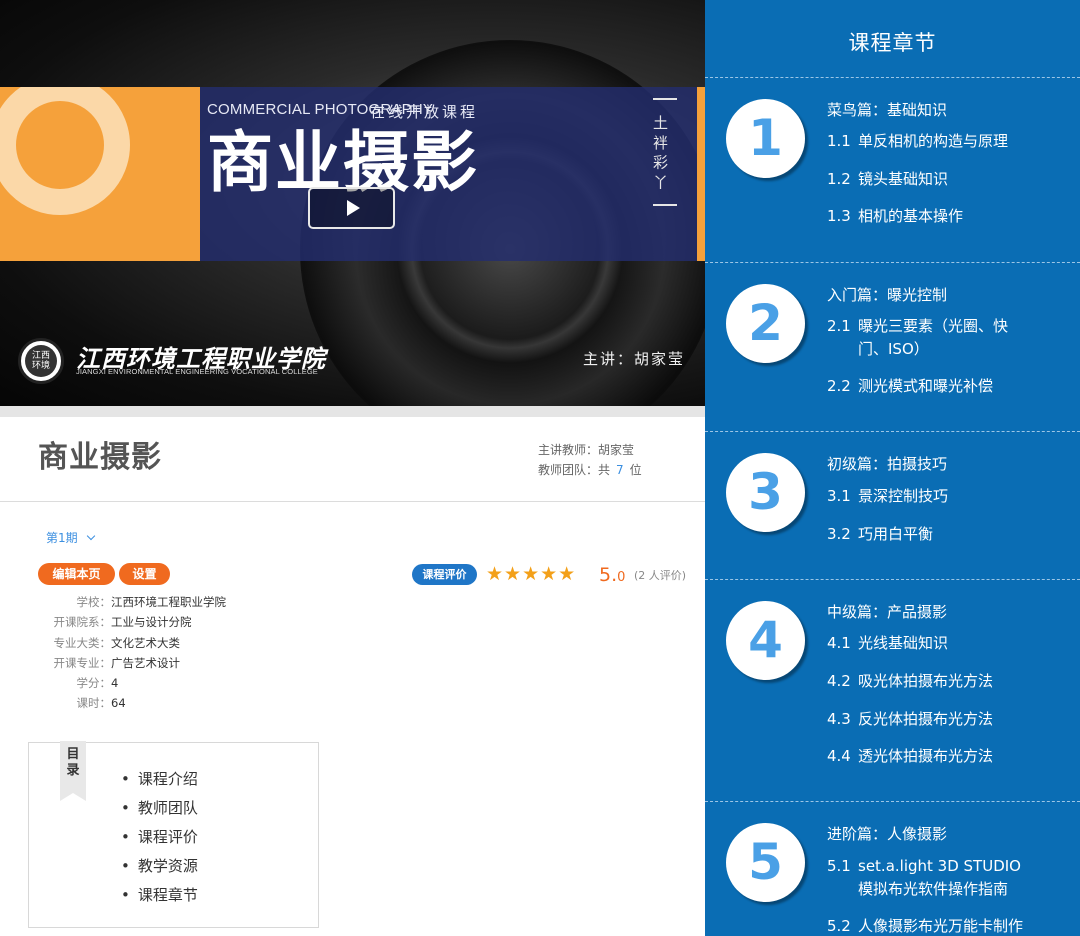 The height and width of the screenshot is (936, 1080). What do you see at coordinates (664, 152) in the screenshot?
I see `calligraphy-seal: 土 袢 彩 丫` at bounding box center [664, 152].